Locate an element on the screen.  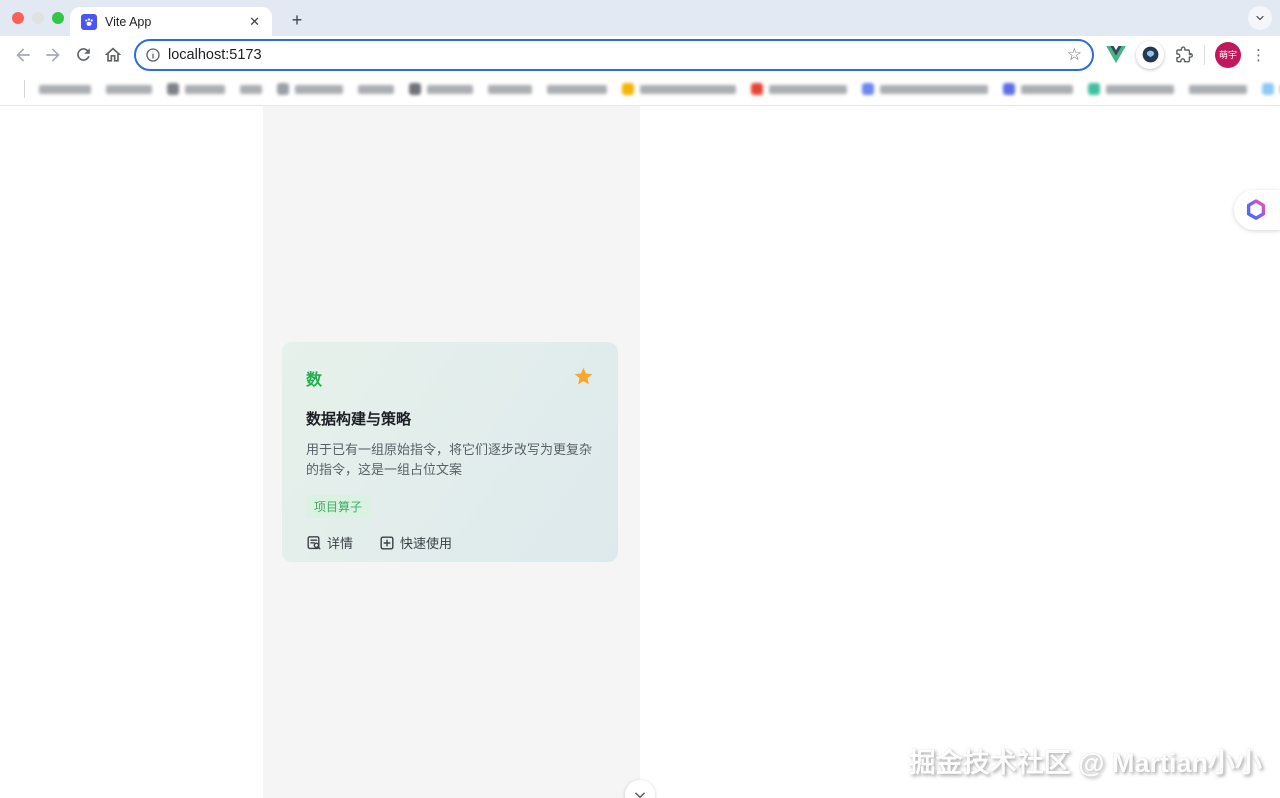
ai-assistant-button is located at coordinates (1257, 210).